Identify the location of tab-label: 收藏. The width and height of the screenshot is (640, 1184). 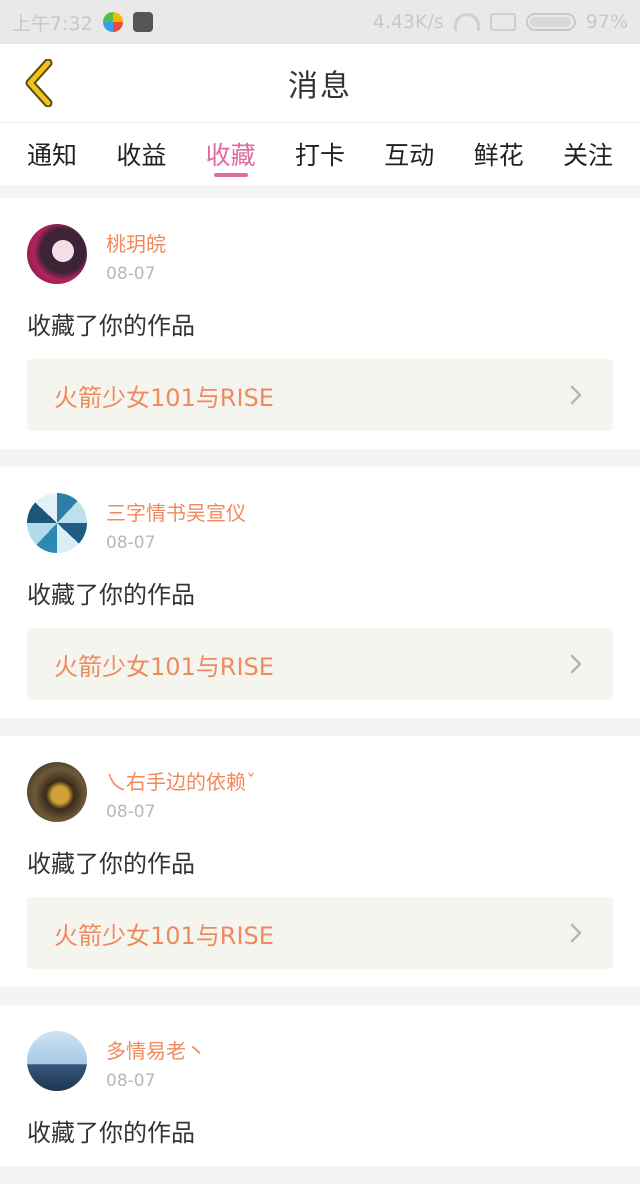
(230, 155).